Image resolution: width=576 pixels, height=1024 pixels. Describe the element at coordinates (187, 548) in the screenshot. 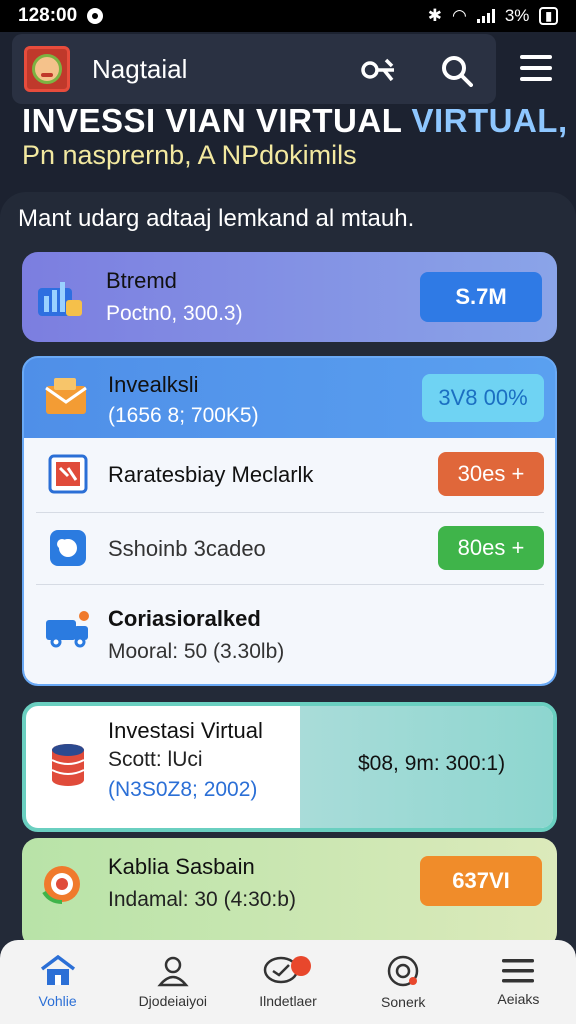

I see `row-title: Sshoinb 3cadeo` at that location.